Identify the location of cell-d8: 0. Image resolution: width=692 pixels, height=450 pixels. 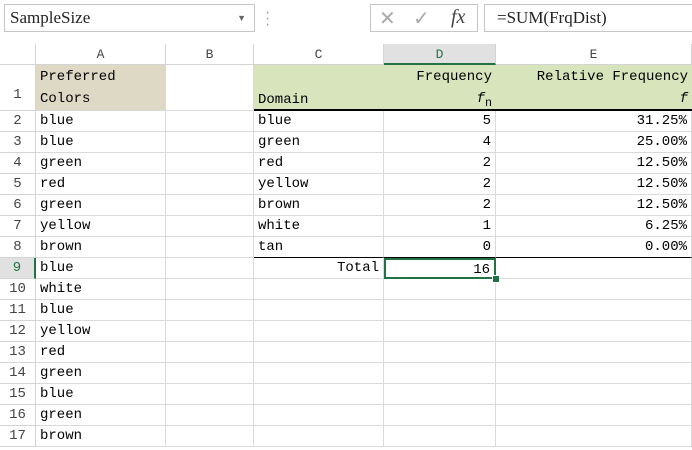
(440, 247).